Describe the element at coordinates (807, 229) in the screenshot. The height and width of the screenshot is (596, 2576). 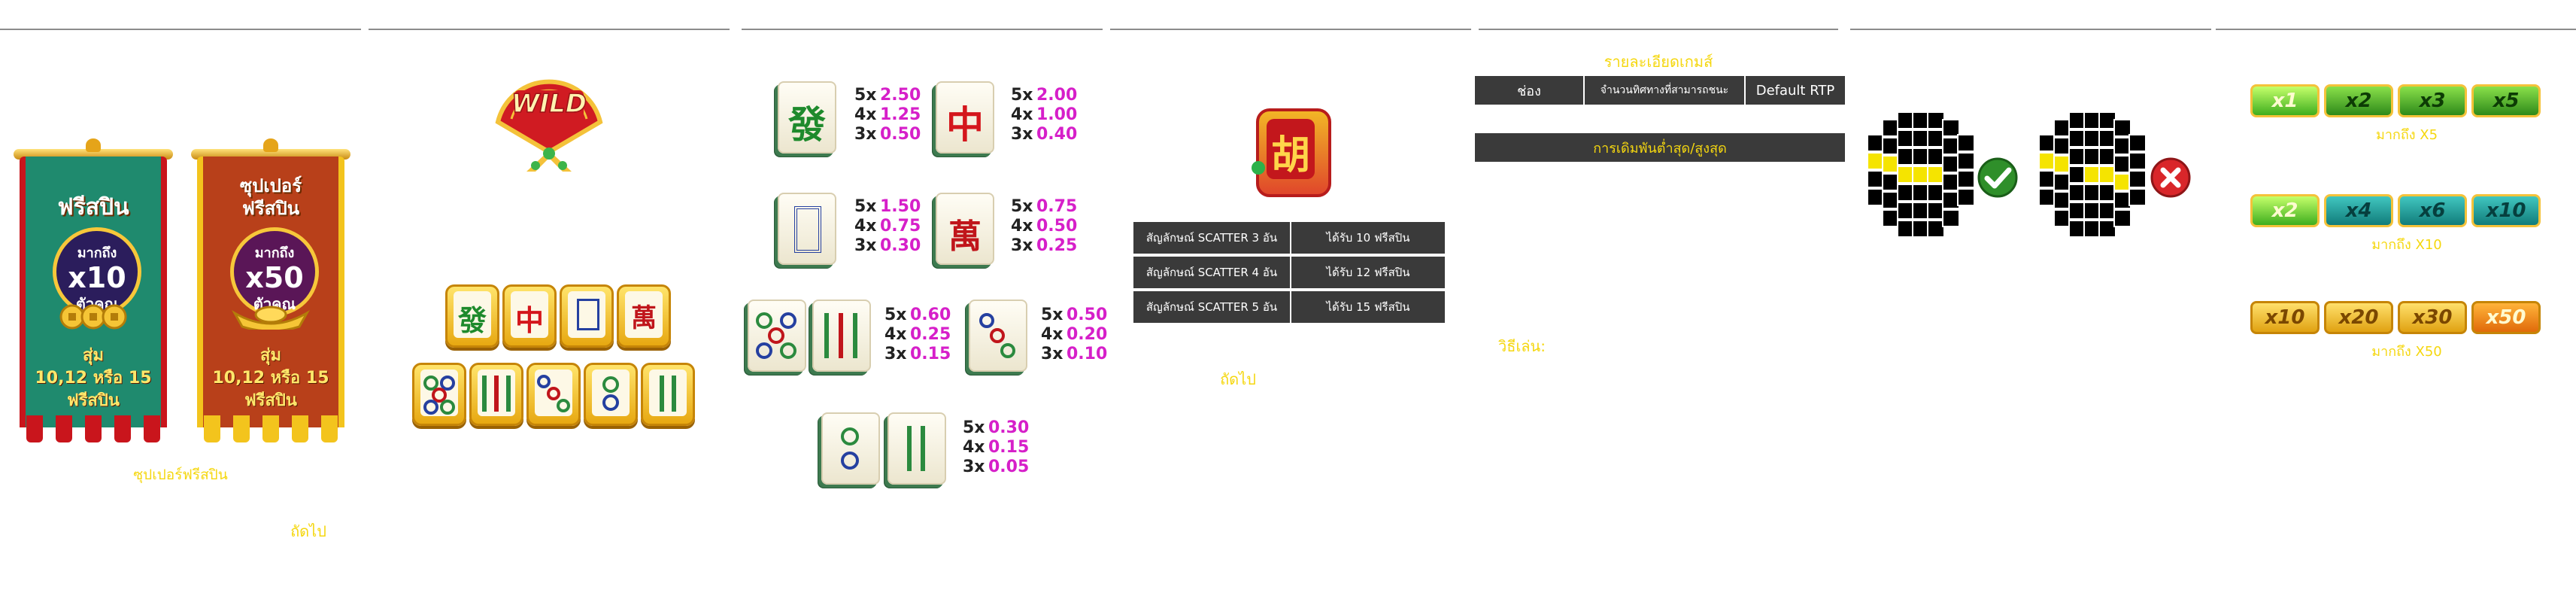
I see `white-frame-tile` at that location.